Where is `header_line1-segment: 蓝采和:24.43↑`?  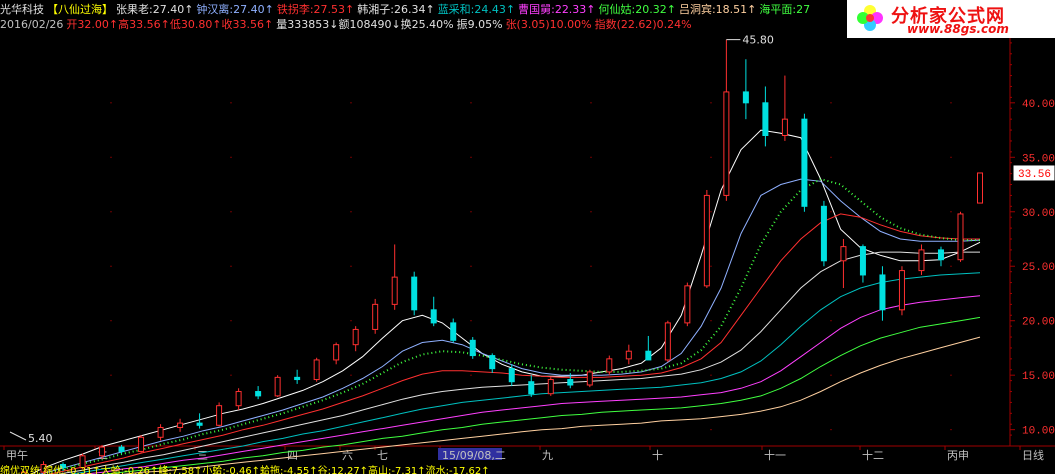
header_line1-segment: 蓝采和:24.43↑ is located at coordinates (476, 9).